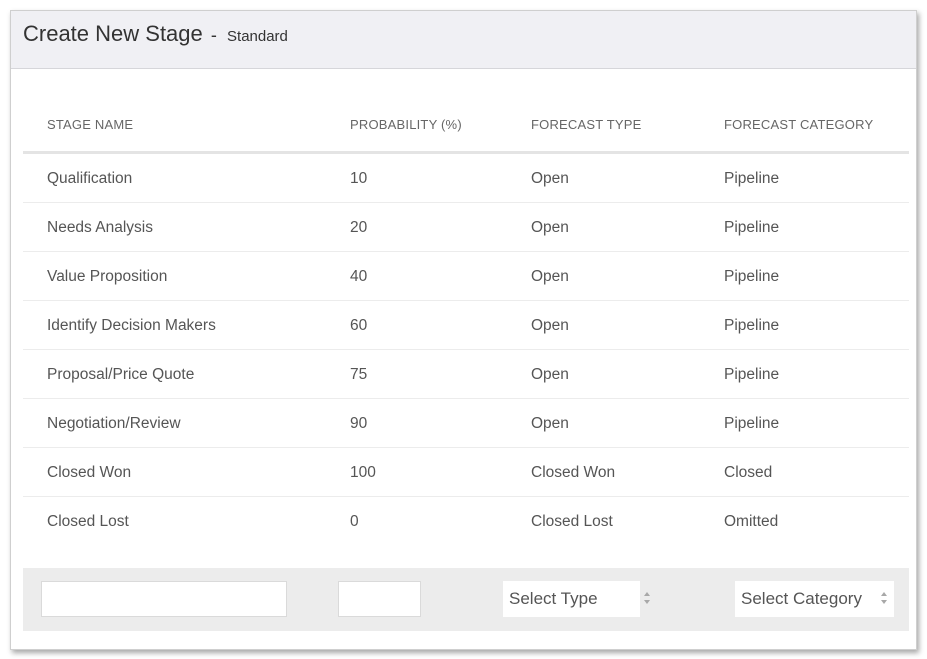 Image resolution: width=927 pixels, height=659 pixels. I want to click on table-row: Needs Analysis 20 Open Pipeline, so click(466, 227).